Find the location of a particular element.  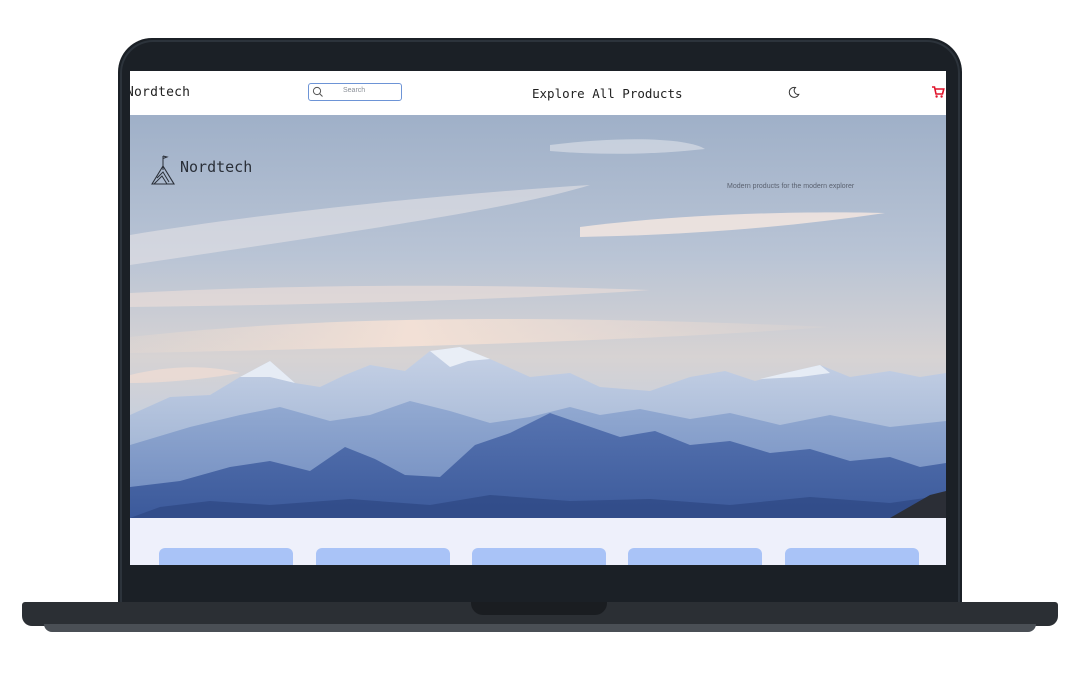

search-input: Search is located at coordinates (355, 92).